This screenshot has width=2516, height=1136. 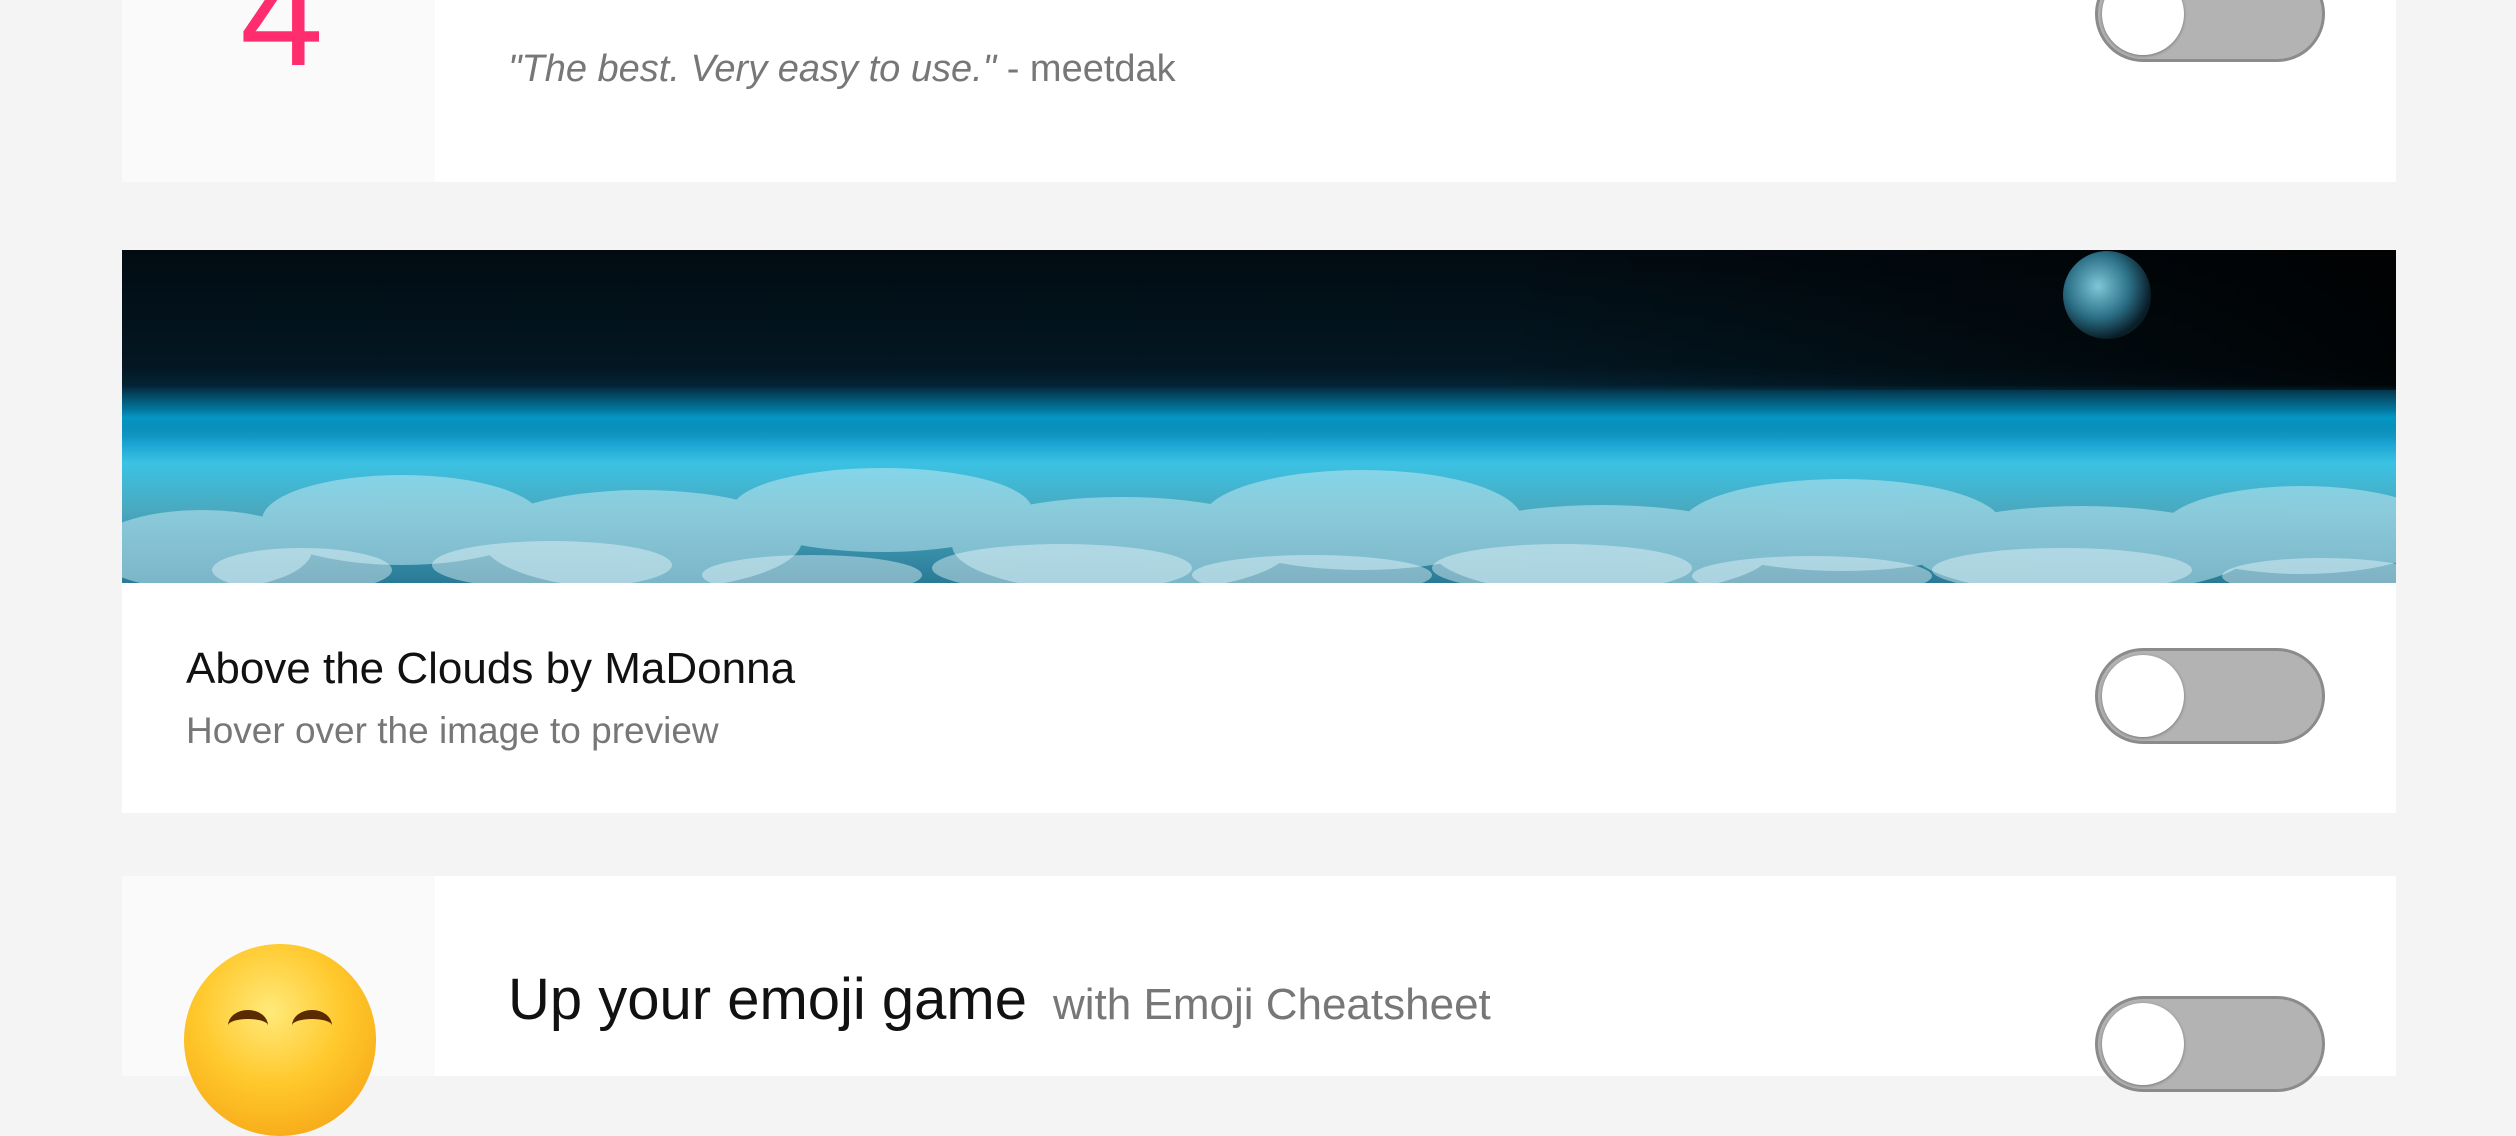 I want to click on feature-toggle, so click(x=2210, y=31).